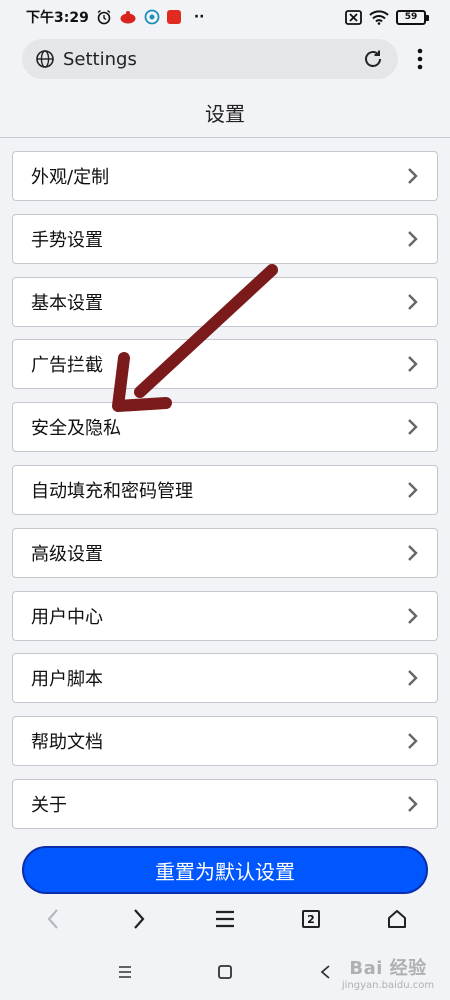 The width and height of the screenshot is (450, 1000). I want to click on settings-item-label: 外观/定制, so click(70, 177).